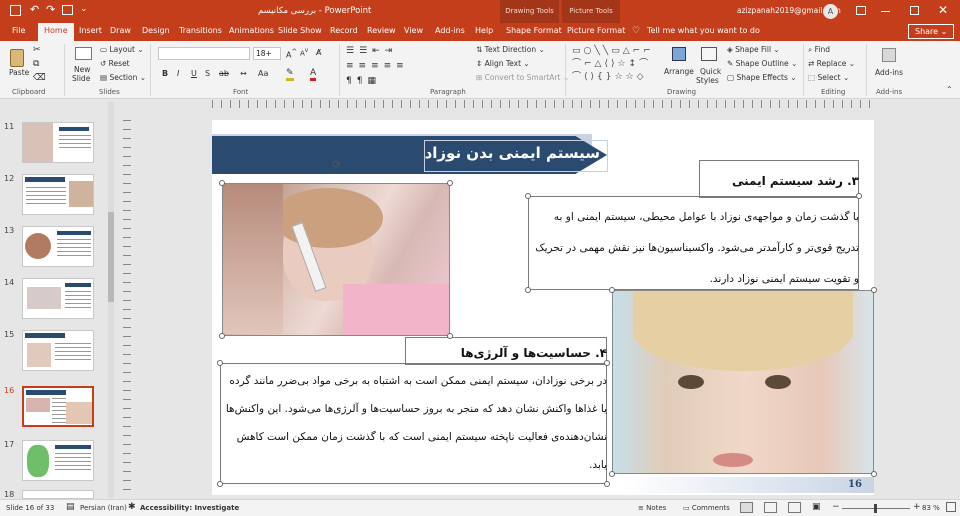 This screenshot has height=516, width=960. Describe the element at coordinates (762, 77) in the screenshot. I see `shape-effects-button: ▢ Shape Effects ⌄` at that location.